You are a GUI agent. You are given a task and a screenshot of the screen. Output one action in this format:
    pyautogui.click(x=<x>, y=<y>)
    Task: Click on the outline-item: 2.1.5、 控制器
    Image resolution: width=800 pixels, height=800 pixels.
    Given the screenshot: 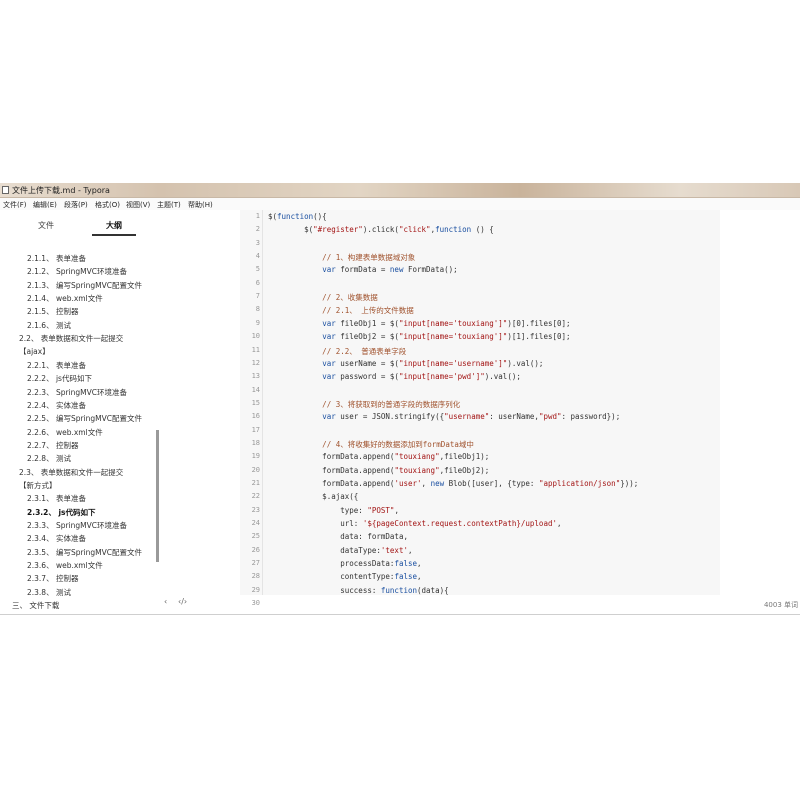 What is the action you would take?
    pyautogui.click(x=52, y=312)
    